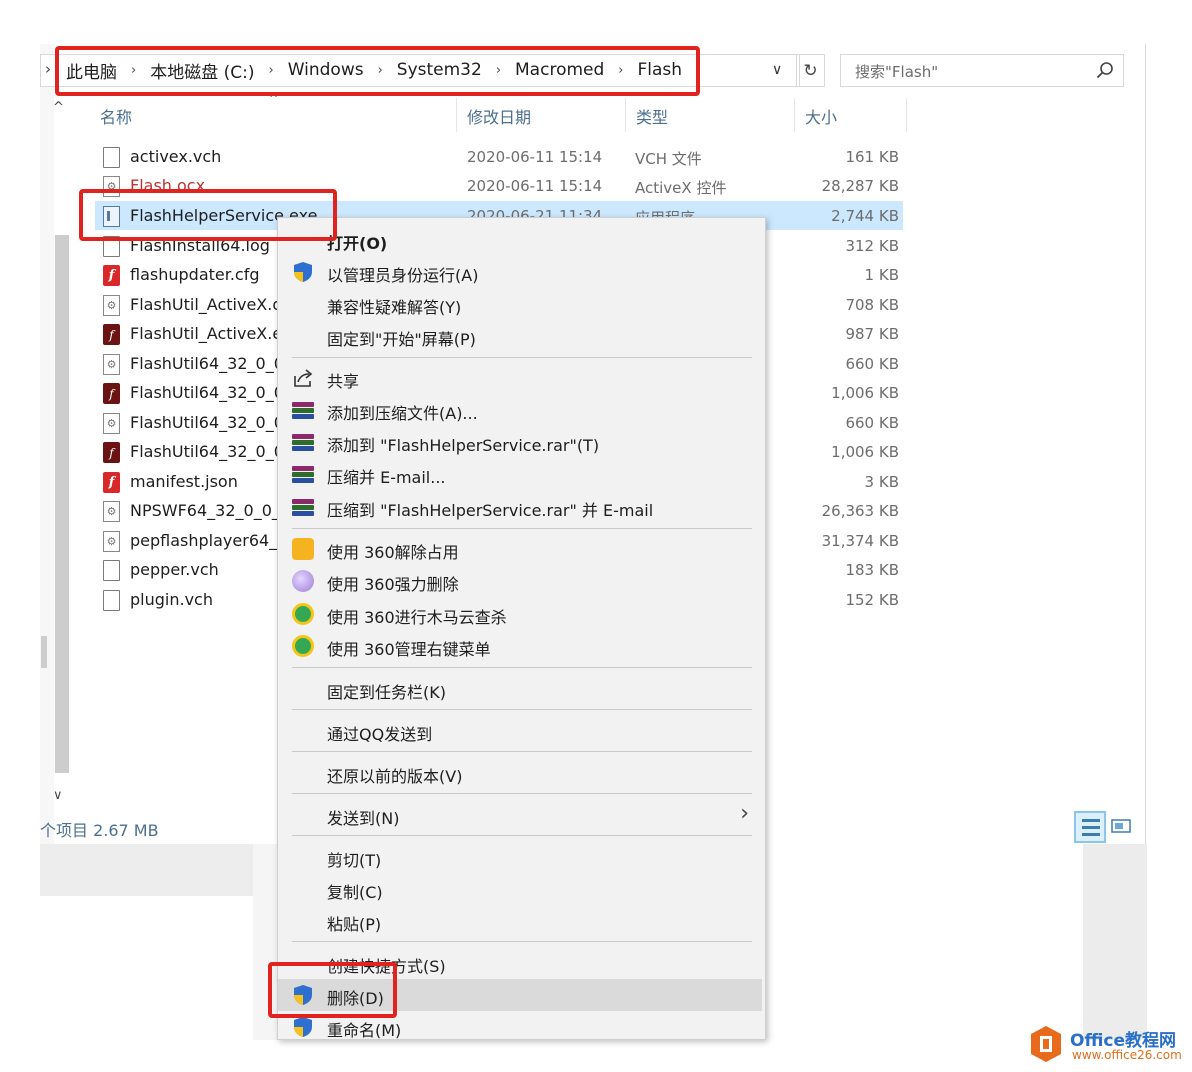  What do you see at coordinates (860, 186) in the screenshot?
I see `file-size: 28,287 KB` at bounding box center [860, 186].